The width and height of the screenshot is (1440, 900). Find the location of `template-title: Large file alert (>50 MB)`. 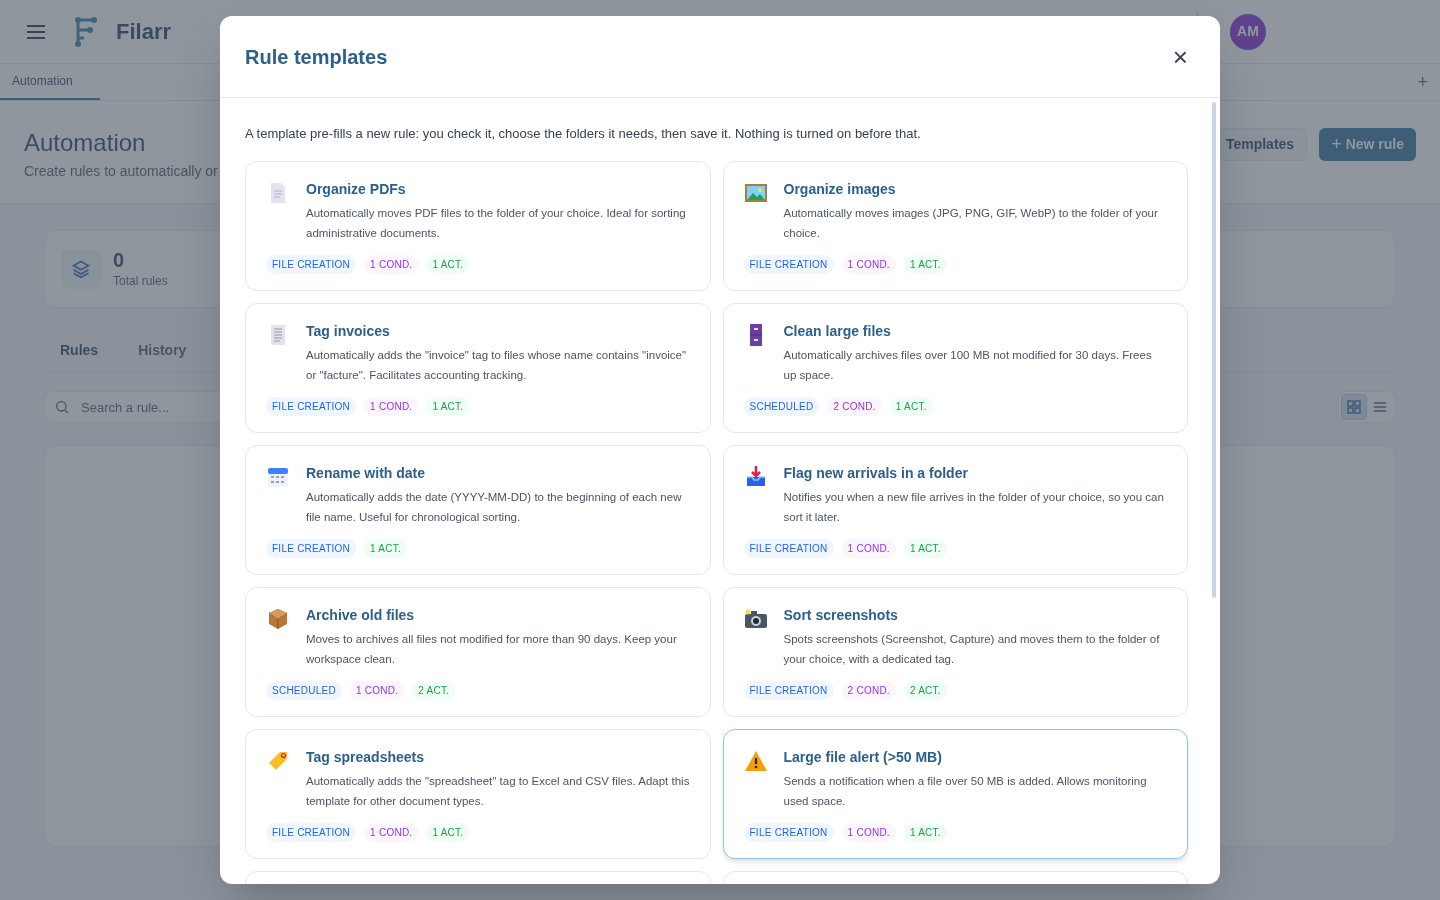

template-title: Large file alert (>50 MB) is located at coordinates (863, 757).